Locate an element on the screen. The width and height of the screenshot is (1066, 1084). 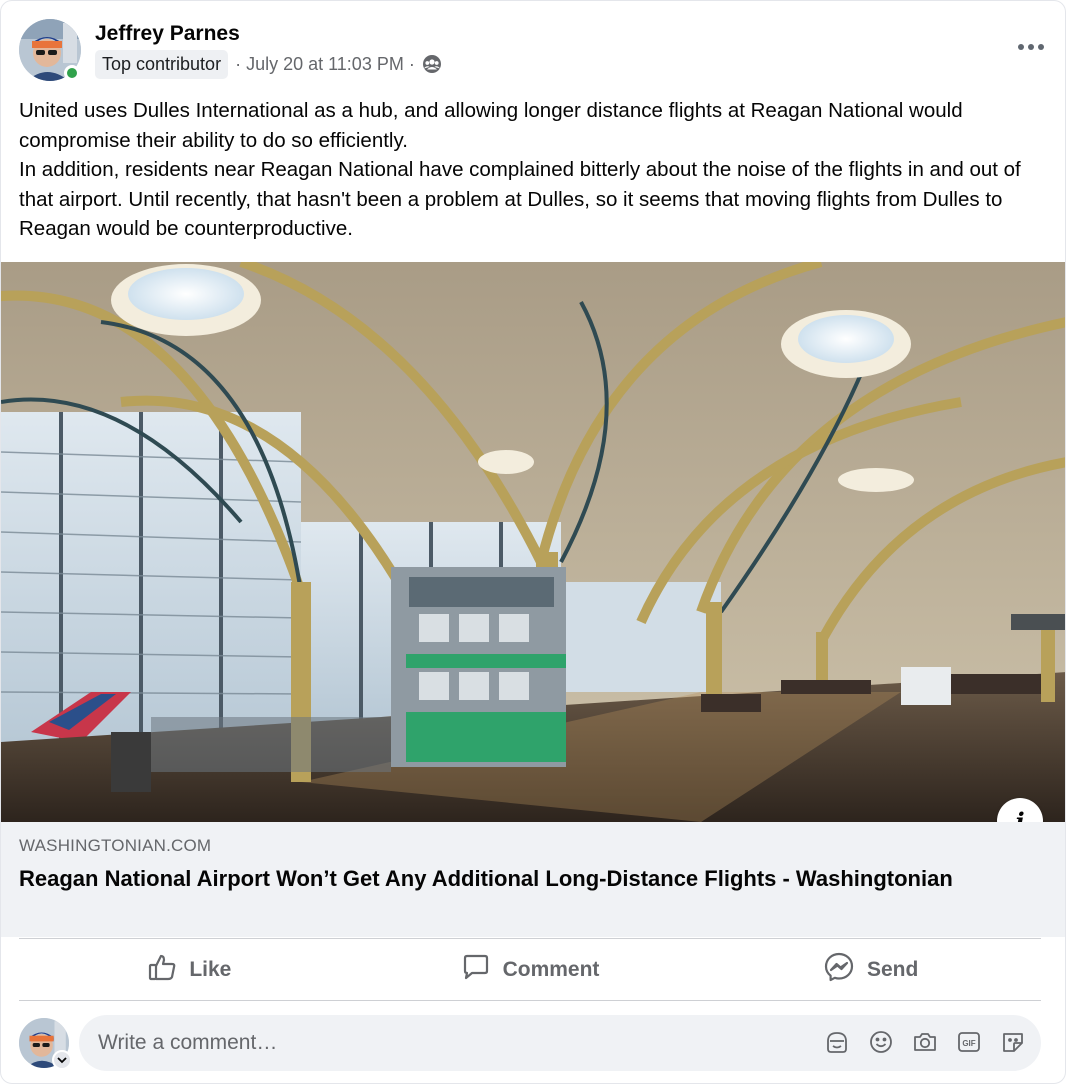
online-status-dot is located at coordinates (72, 73).